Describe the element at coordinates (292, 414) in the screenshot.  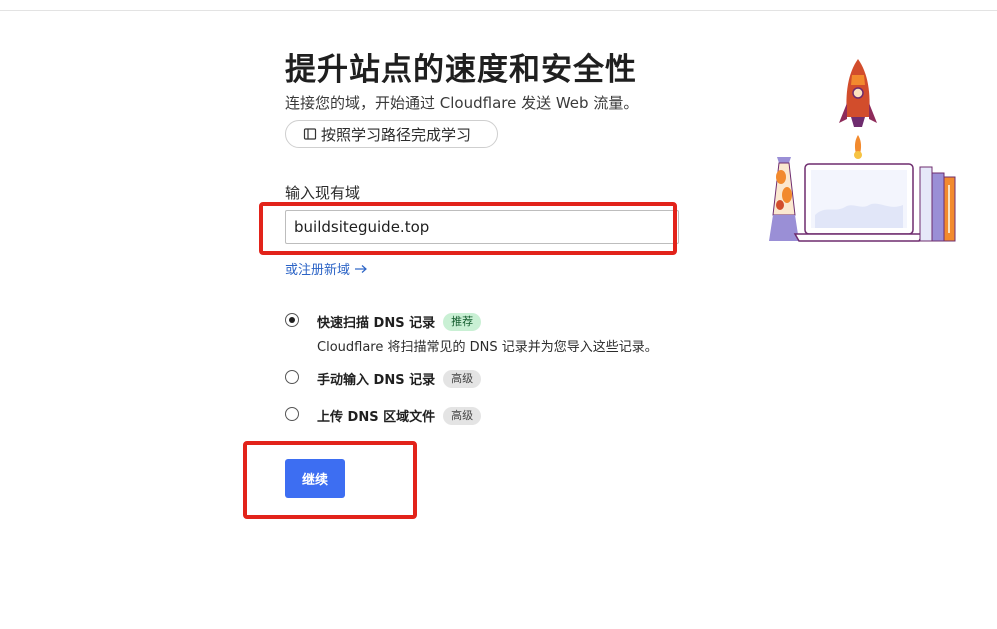
I see `radio-upload-zone-file` at that location.